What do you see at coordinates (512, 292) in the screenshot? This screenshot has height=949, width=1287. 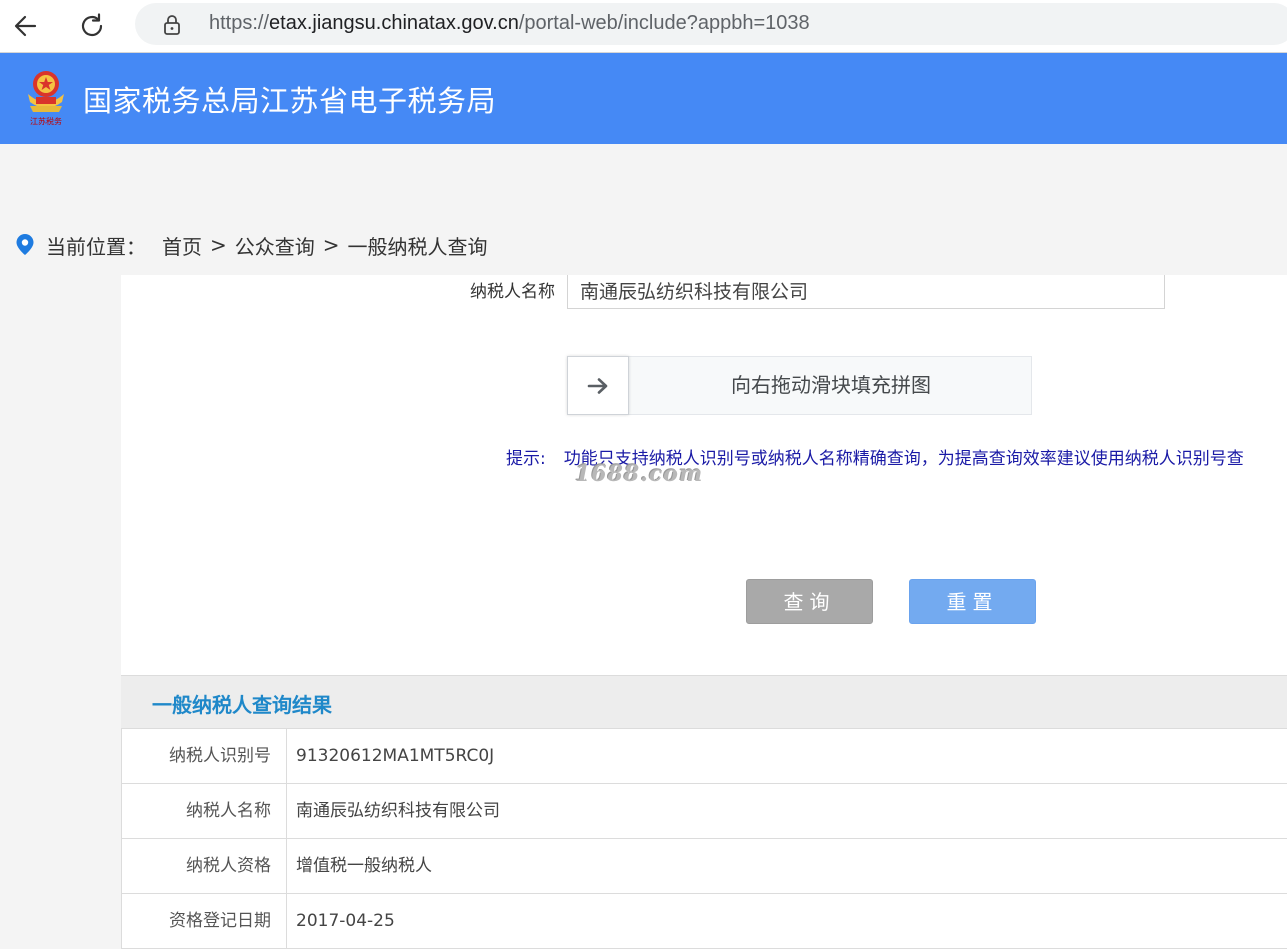 I see `taxpayer-name-label: 纳税人名称` at bounding box center [512, 292].